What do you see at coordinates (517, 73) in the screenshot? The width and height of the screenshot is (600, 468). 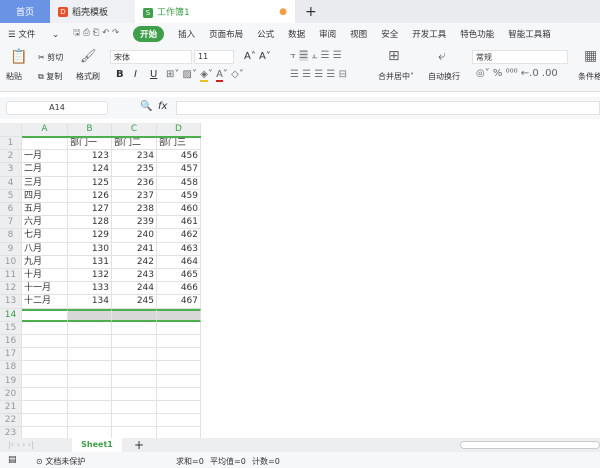 I see `number-format-icons: ◎˅ % ⁰⁰⁰ ←.0 .00` at bounding box center [517, 73].